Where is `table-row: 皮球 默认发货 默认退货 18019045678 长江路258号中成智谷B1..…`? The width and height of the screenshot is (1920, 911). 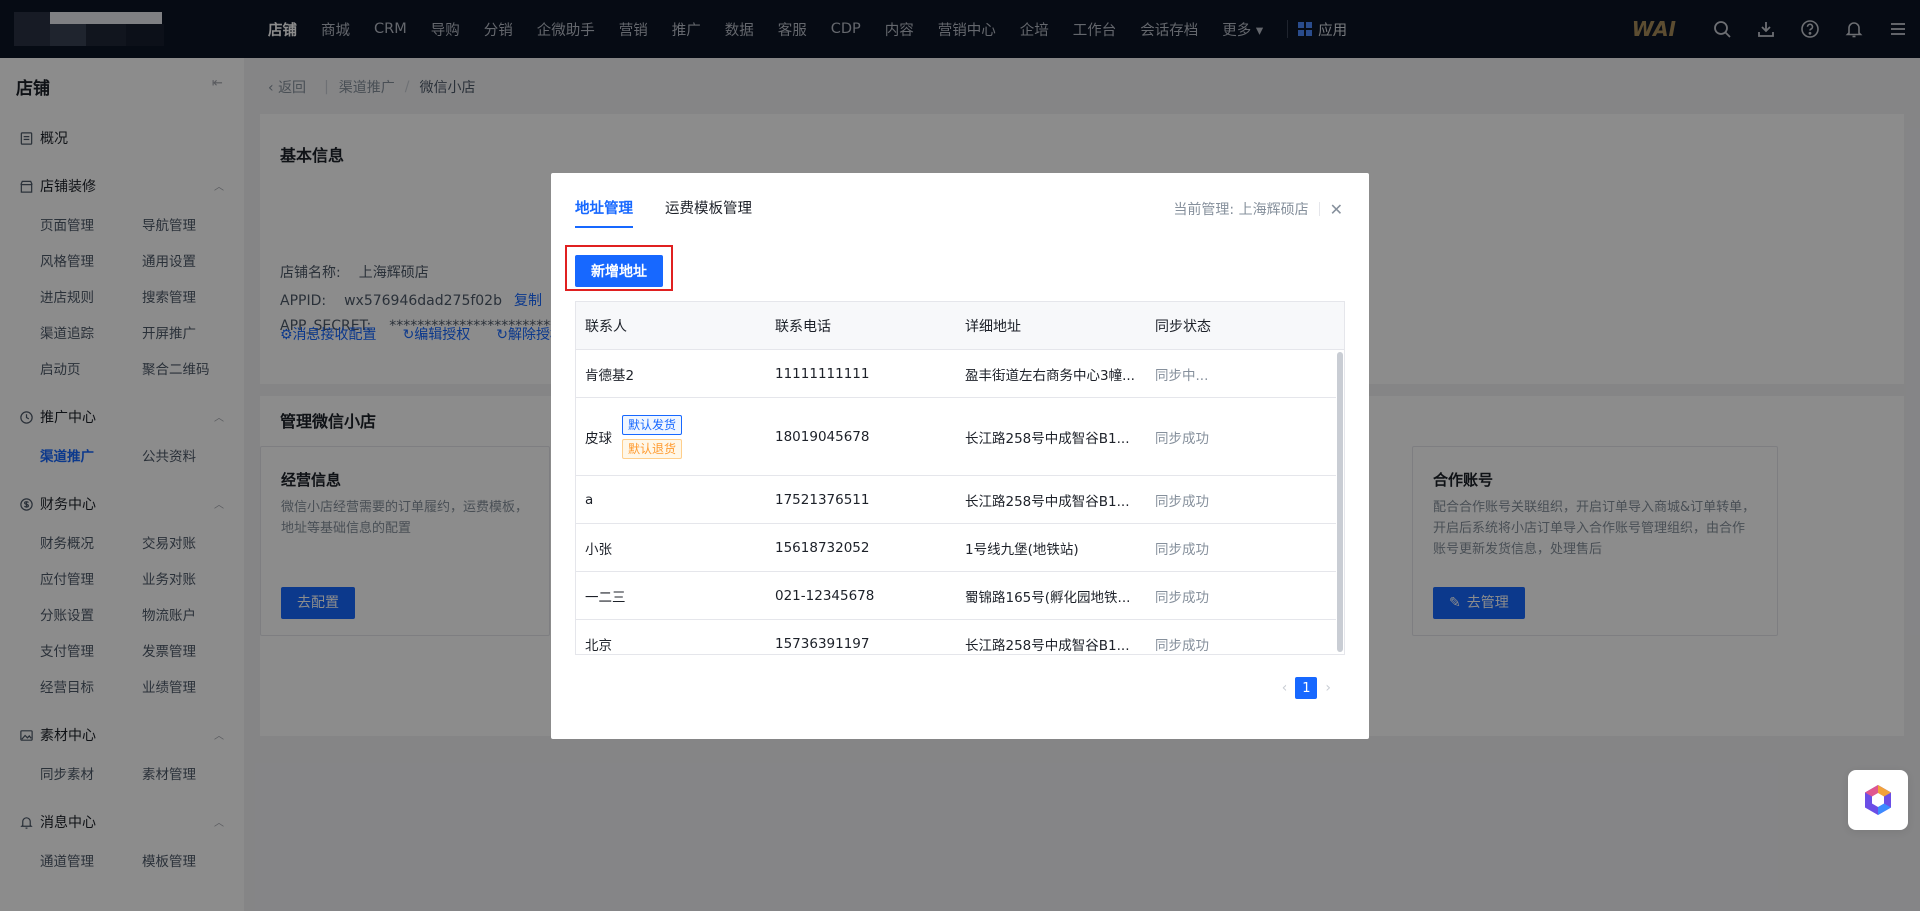 table-row: 皮球 默认发货 默认退货 18019045678 长江路258号中成智谷B1..… is located at coordinates (956, 437).